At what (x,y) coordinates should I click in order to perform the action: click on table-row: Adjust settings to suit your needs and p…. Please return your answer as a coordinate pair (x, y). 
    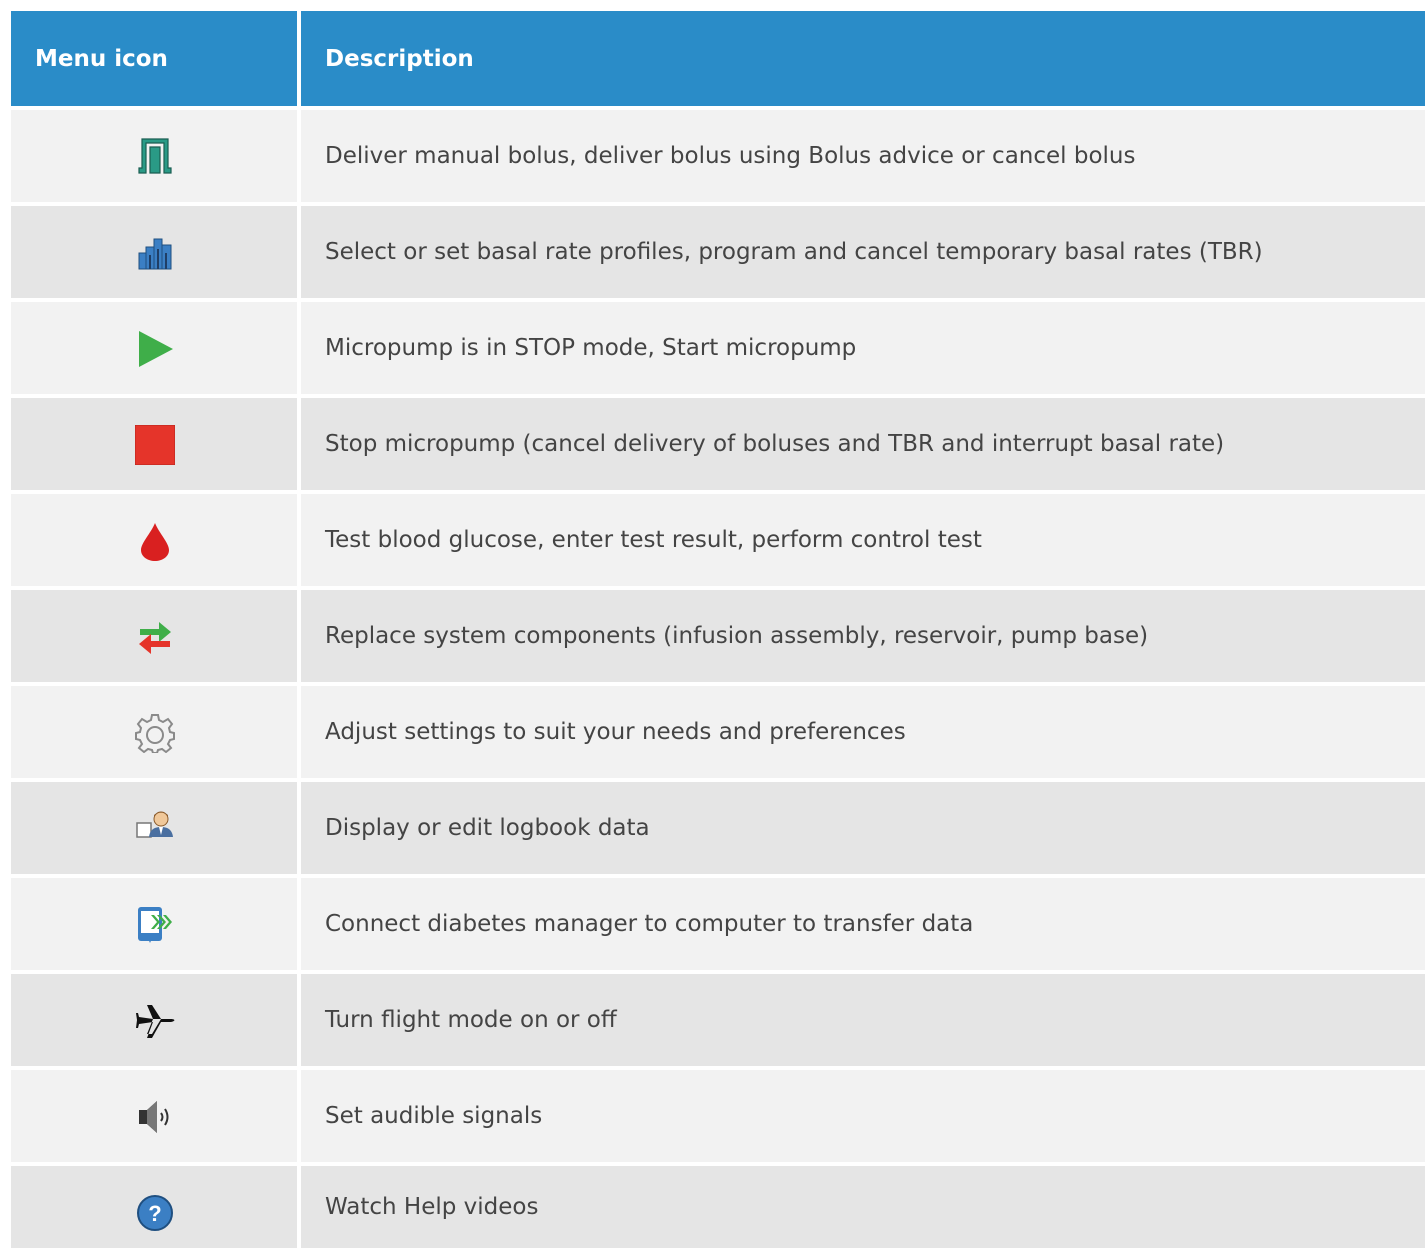
    Looking at the image, I should click on (718, 732).